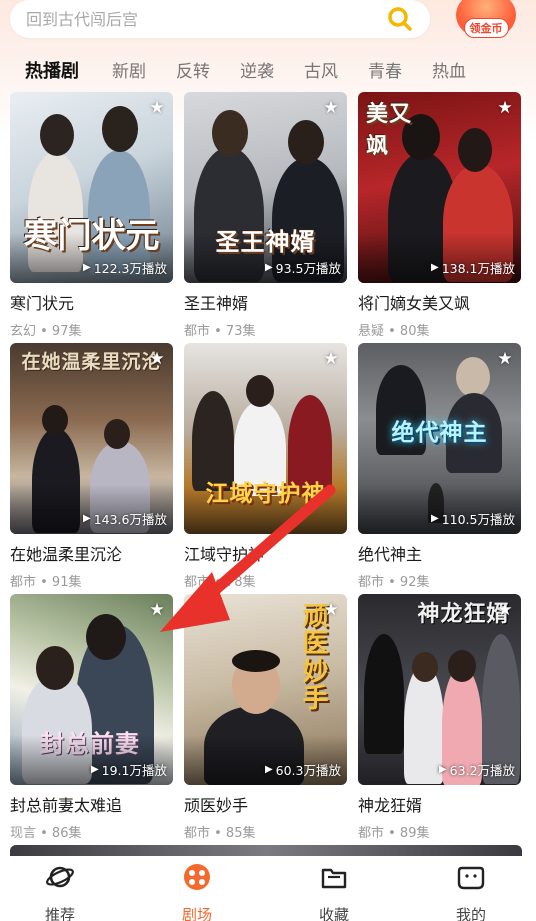 The height and width of the screenshot is (921, 536). Describe the element at coordinates (125, 268) in the screenshot. I see `play-count: ▶ 122.3万播放` at that location.